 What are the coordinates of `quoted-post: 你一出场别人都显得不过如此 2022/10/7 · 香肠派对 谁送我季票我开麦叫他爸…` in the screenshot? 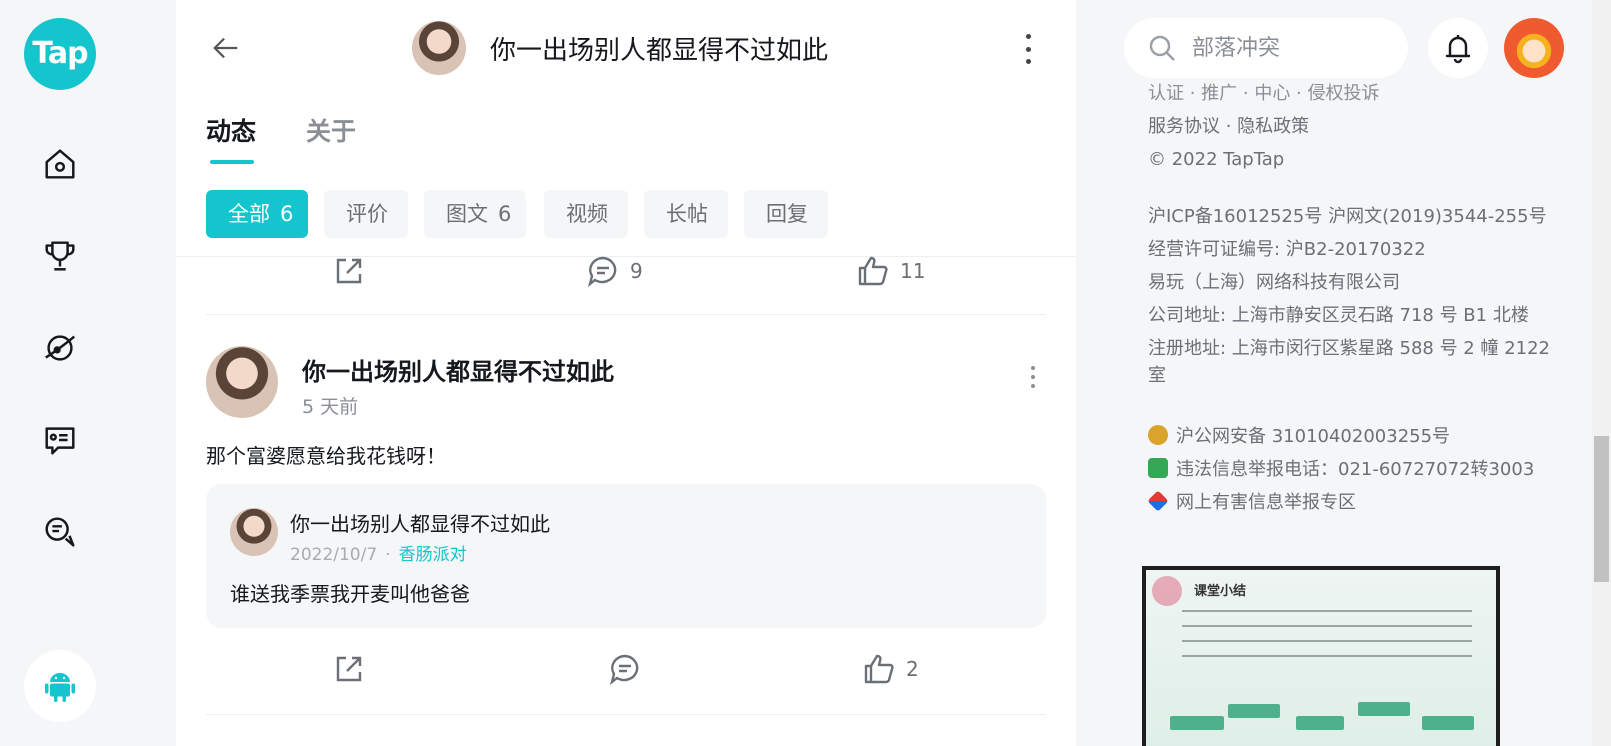 It's located at (626, 556).